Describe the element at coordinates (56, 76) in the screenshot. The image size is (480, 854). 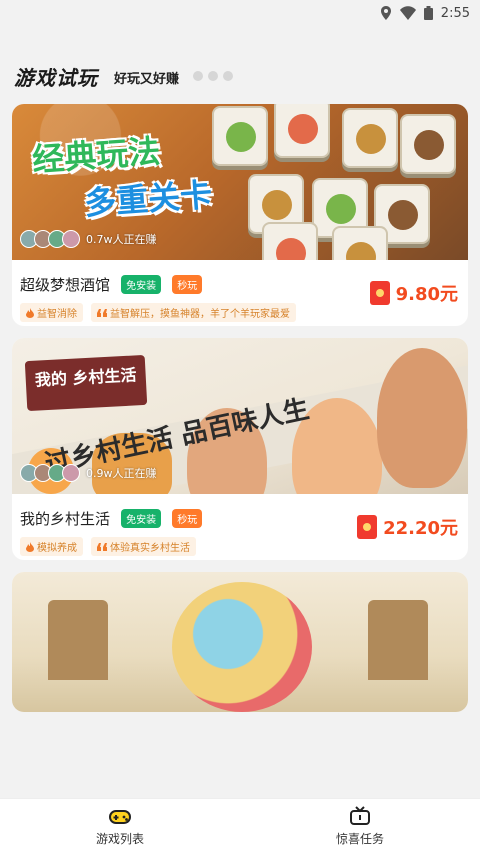
I see `page-title: 游戏试玩` at that location.